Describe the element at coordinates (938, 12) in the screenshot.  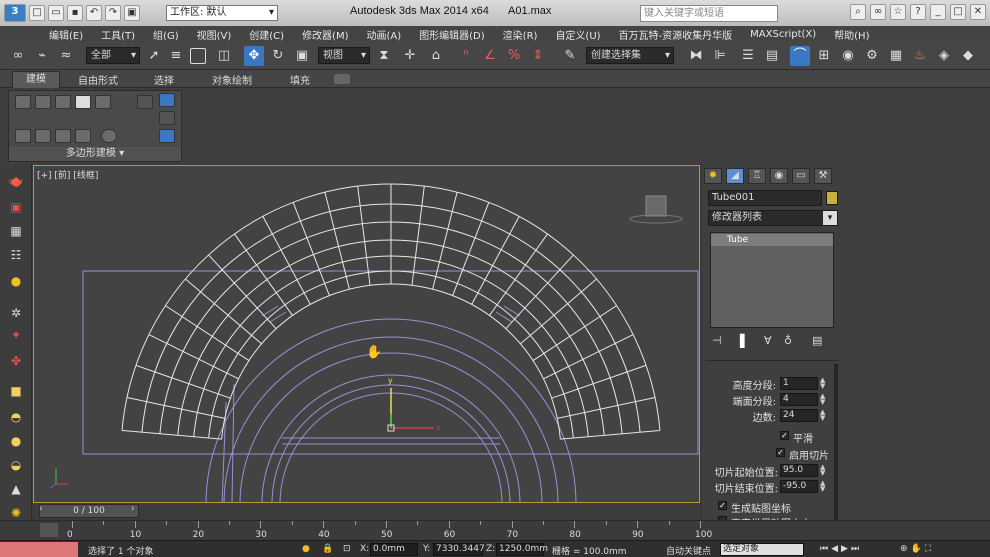
I see `minimize-icon: _` at that location.